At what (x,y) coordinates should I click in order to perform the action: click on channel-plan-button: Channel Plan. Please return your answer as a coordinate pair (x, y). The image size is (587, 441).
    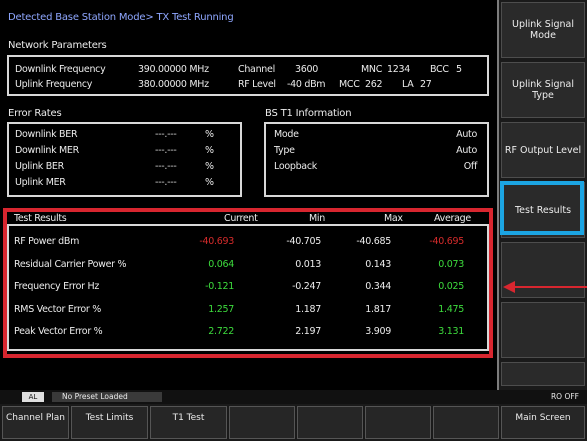
    Looking at the image, I should click on (35, 422).